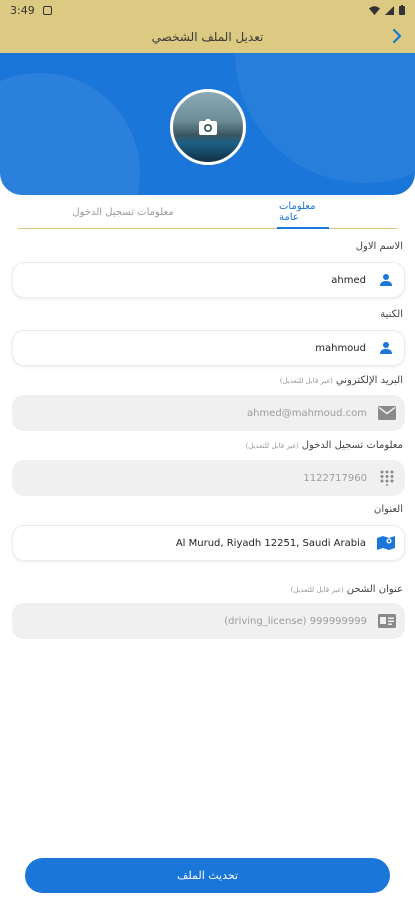 This screenshot has width=415, height=900. Describe the element at coordinates (303, 228) in the screenshot. I see `tab-indicator` at that location.